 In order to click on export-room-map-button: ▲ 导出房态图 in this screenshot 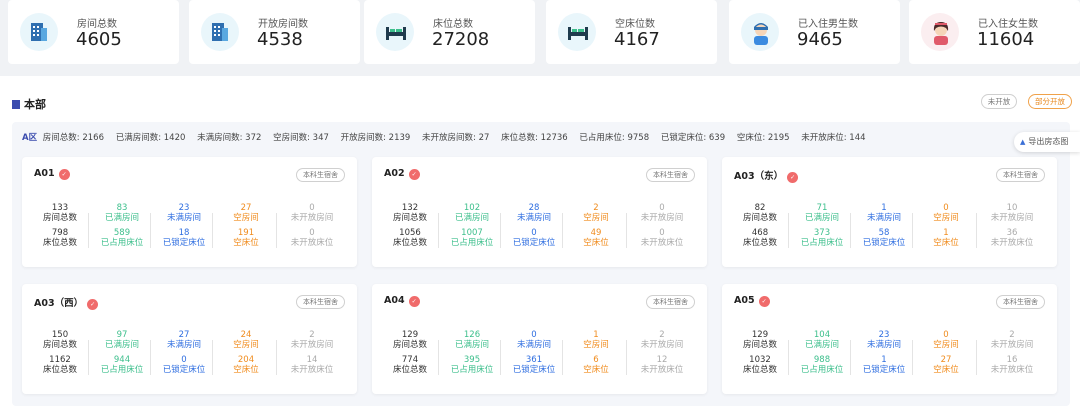, I will do `click(1047, 142)`.